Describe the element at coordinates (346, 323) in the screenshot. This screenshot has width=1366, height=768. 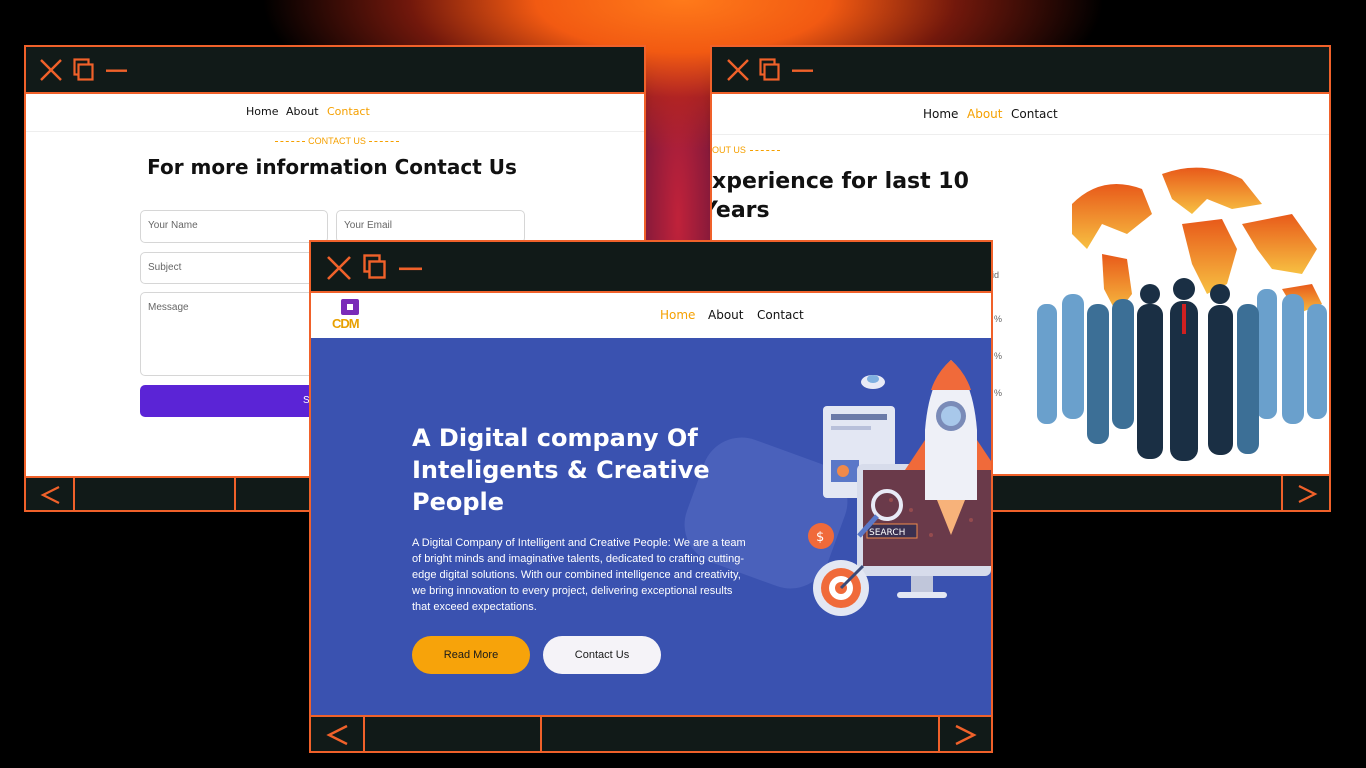
I see `logo-text: CDM` at that location.